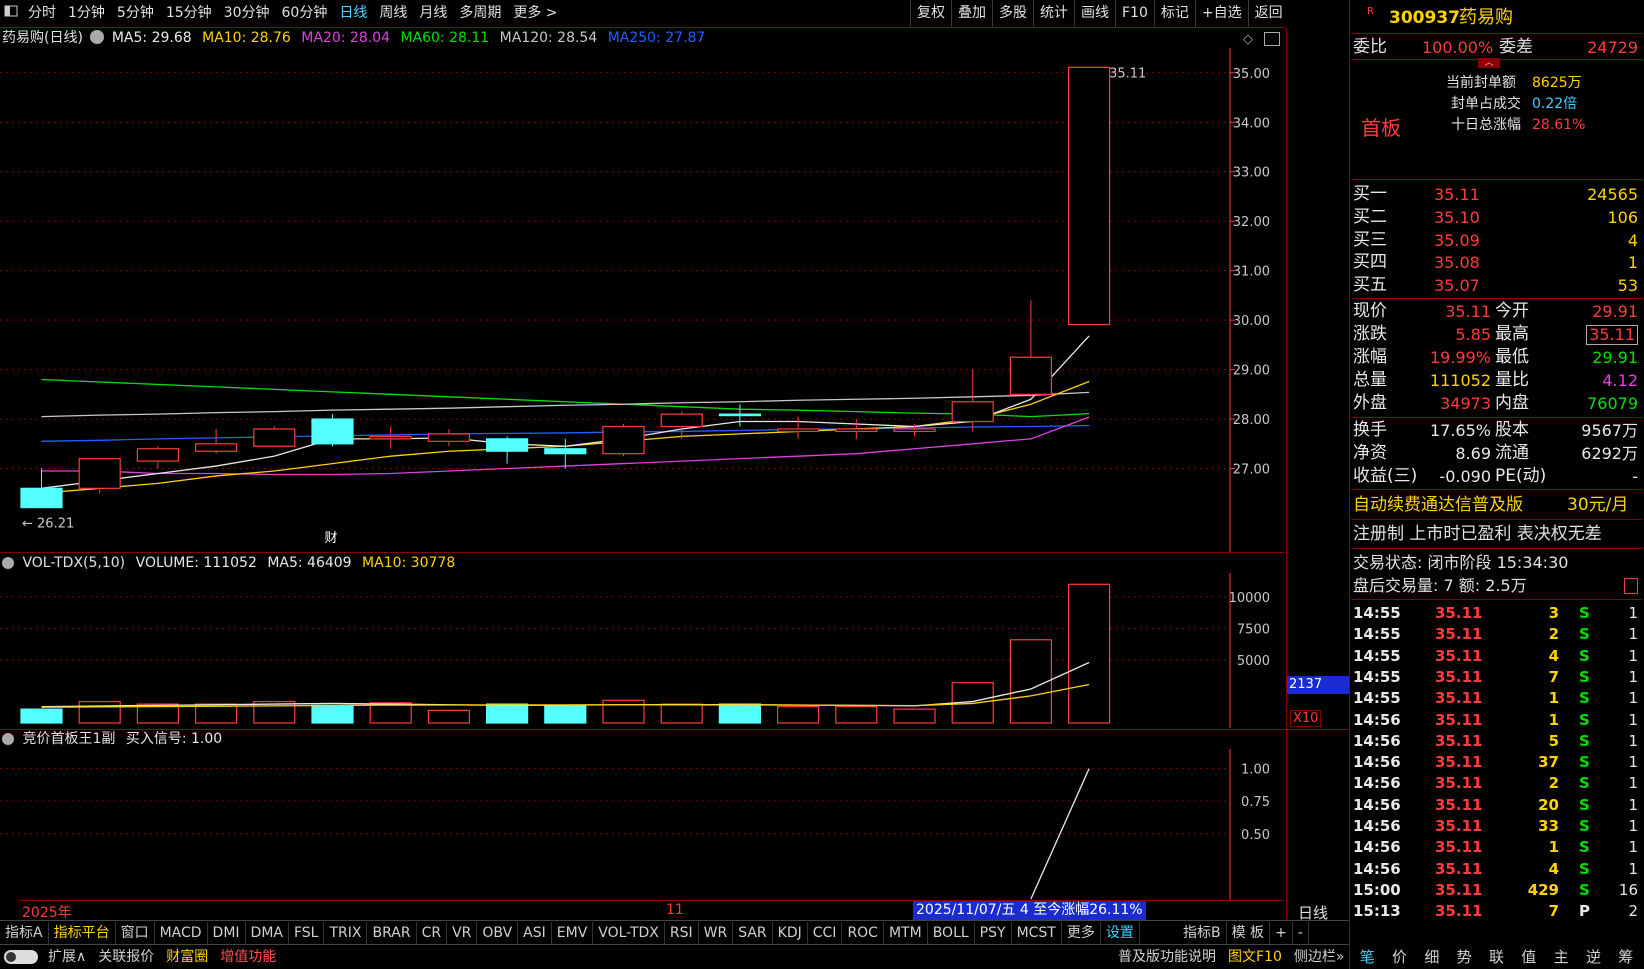 This screenshot has height=969, width=1644. What do you see at coordinates (1134, 13) in the screenshot?
I see `toolbar-button: F10` at bounding box center [1134, 13].